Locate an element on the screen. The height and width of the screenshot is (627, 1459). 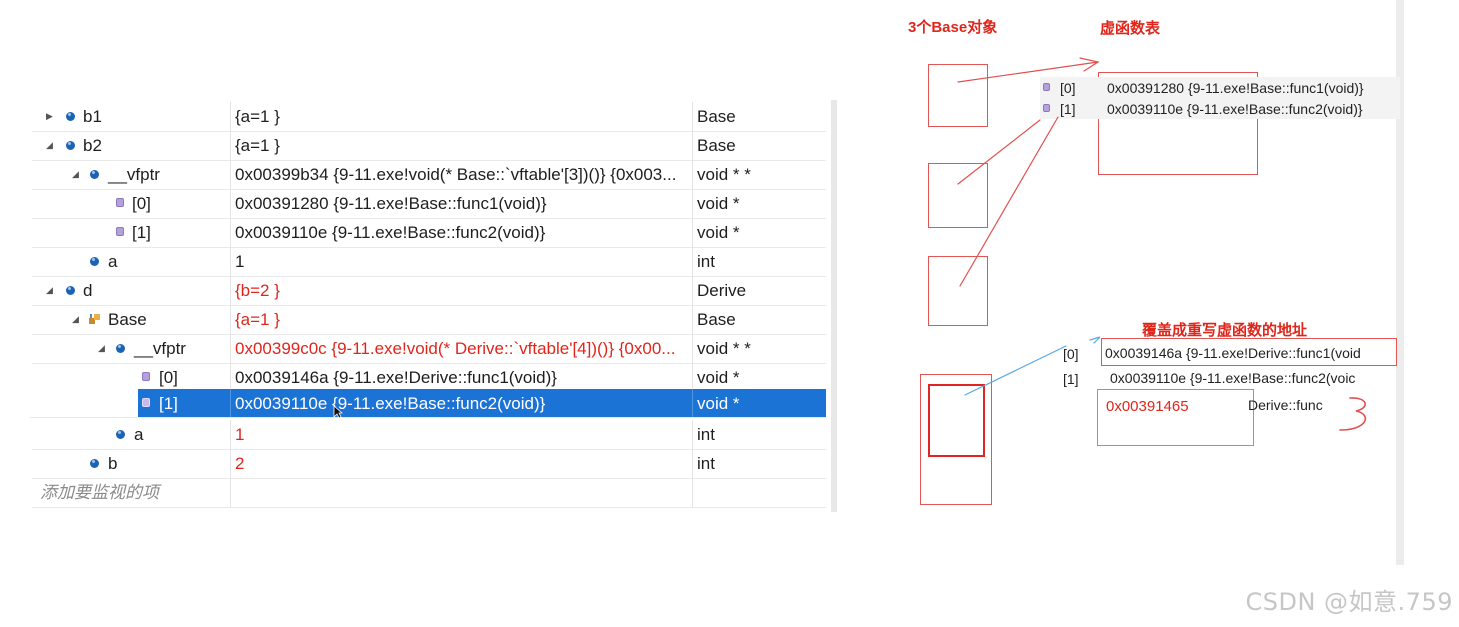
arrow-derive-to-vtable is located at coordinates (1015, 370).